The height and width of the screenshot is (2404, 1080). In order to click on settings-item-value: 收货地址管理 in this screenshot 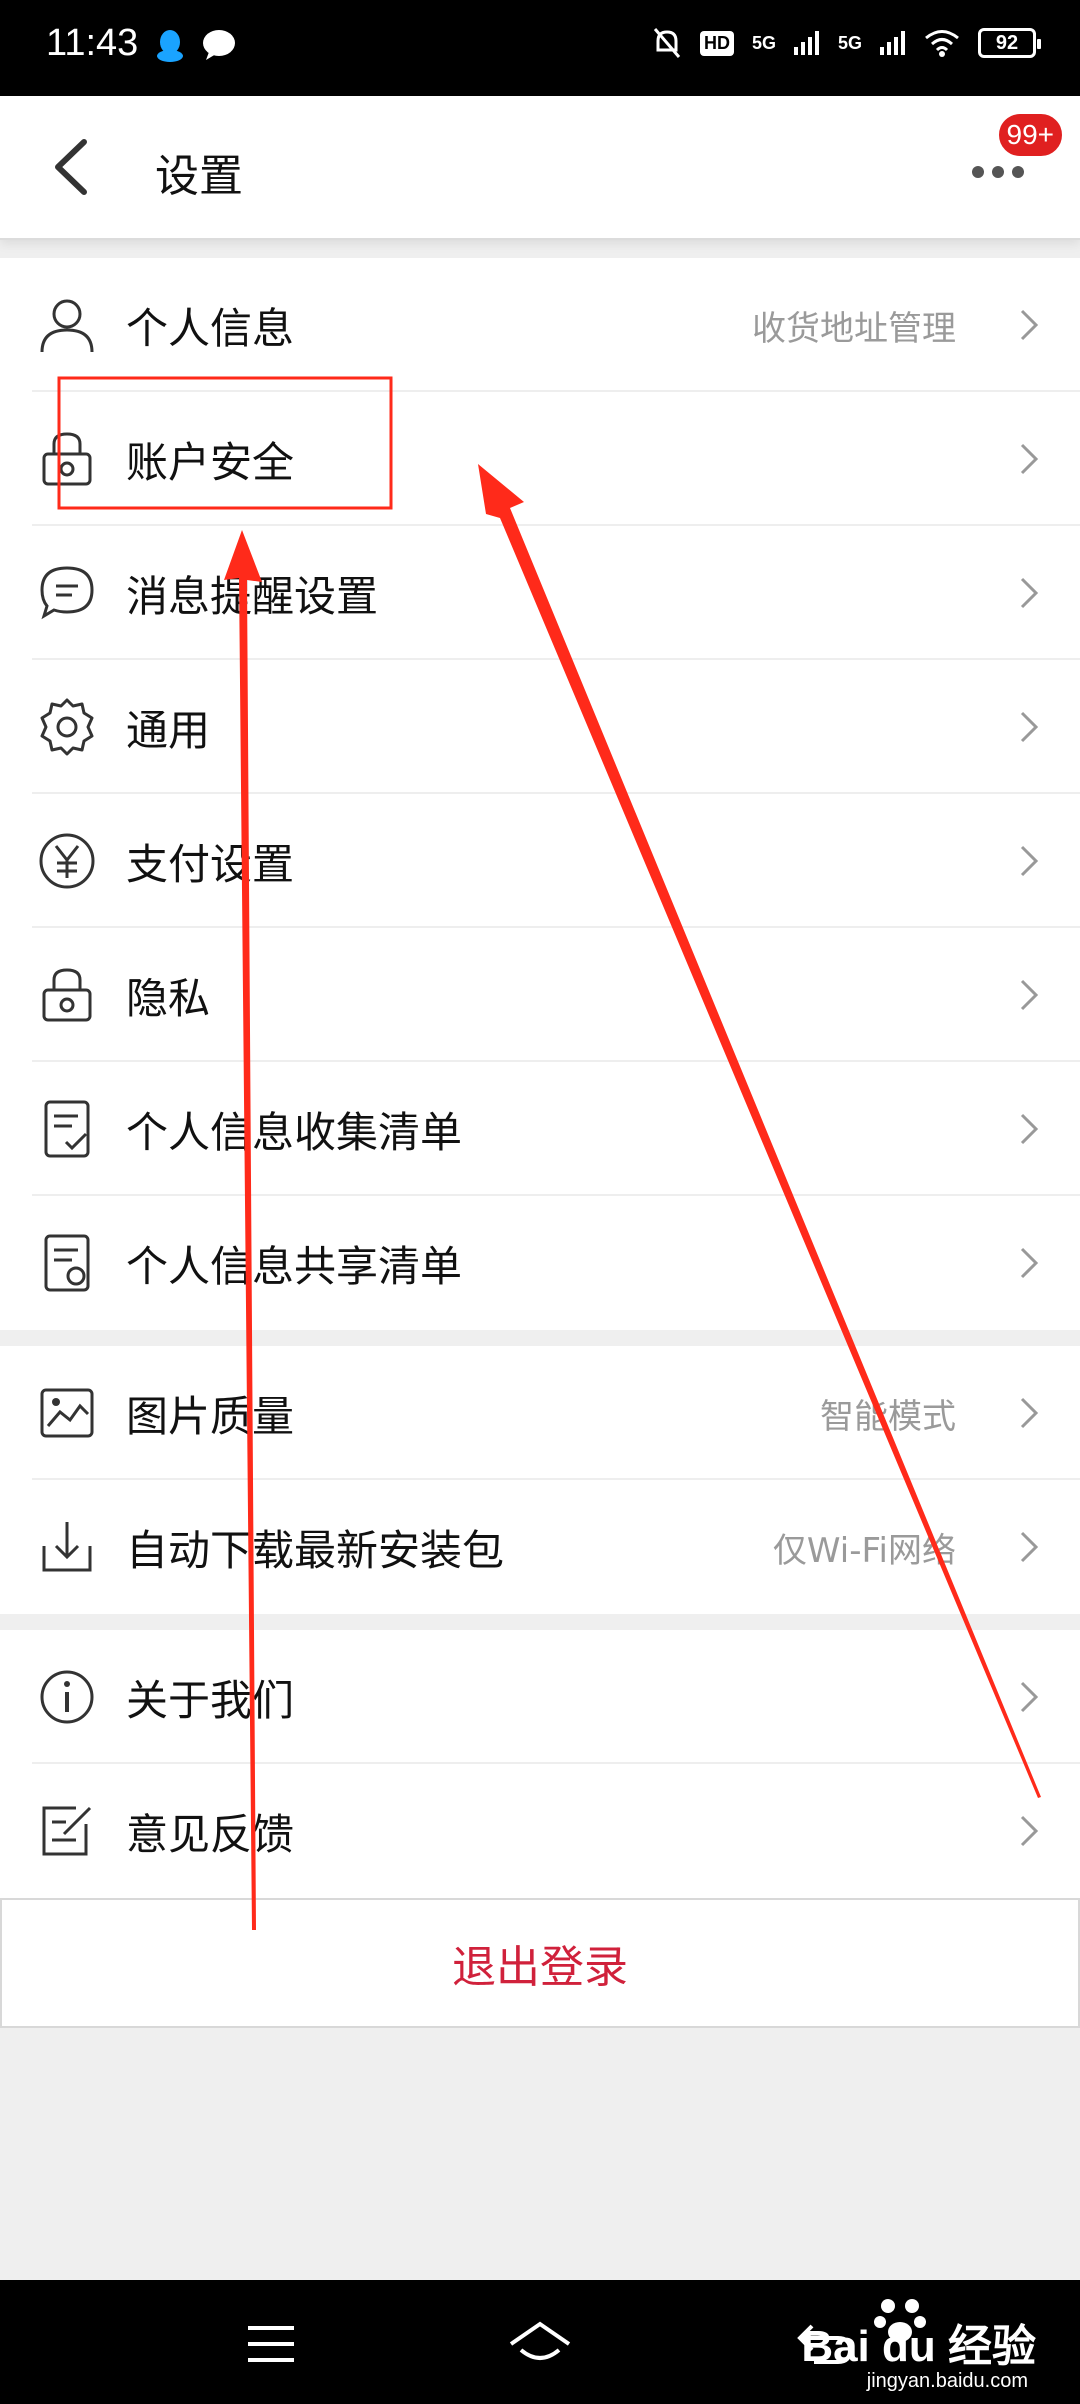, I will do `click(854, 328)`.